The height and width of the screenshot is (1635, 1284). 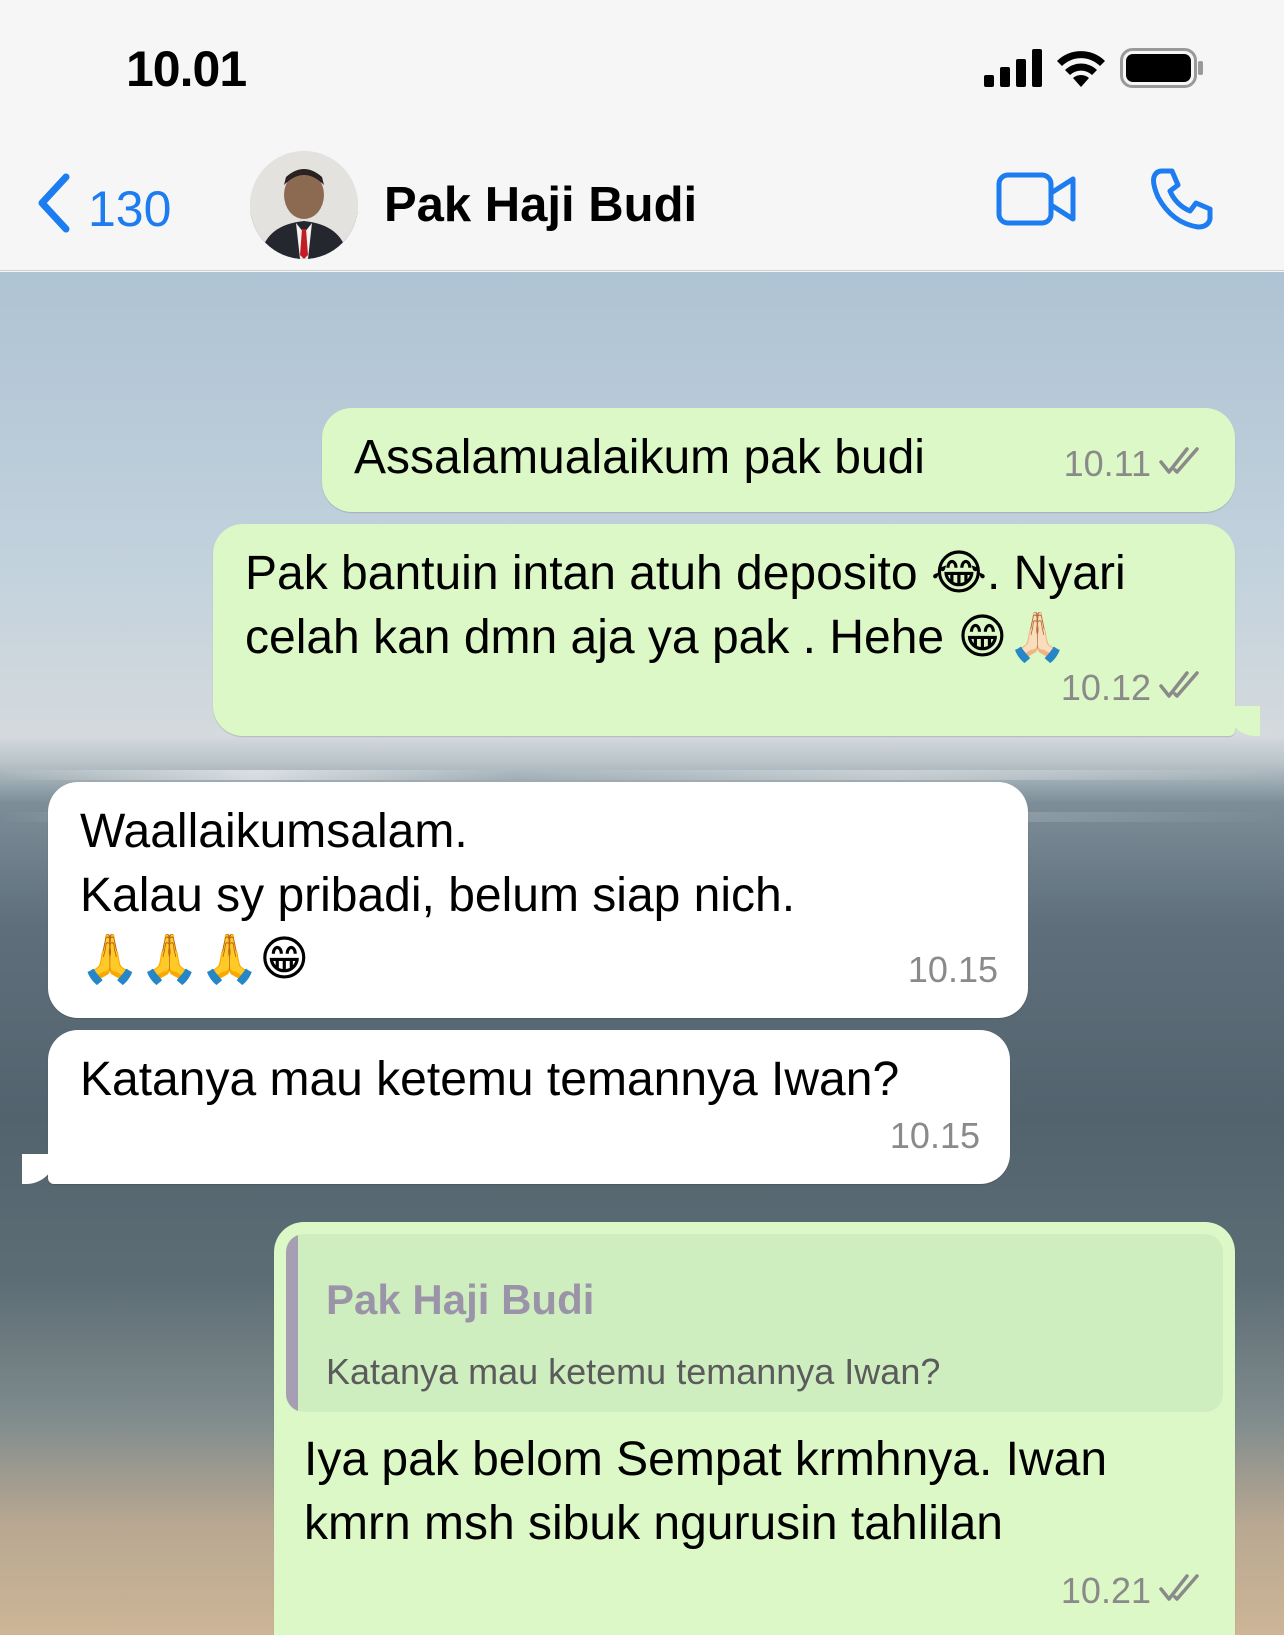 I want to click on quote-author: Pak Haji Budi, so click(x=460, y=1299).